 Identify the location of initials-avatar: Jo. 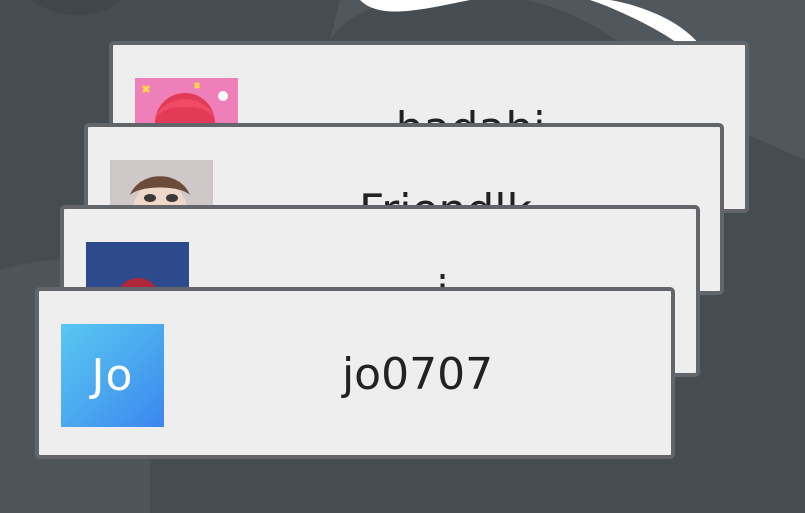
(112, 375).